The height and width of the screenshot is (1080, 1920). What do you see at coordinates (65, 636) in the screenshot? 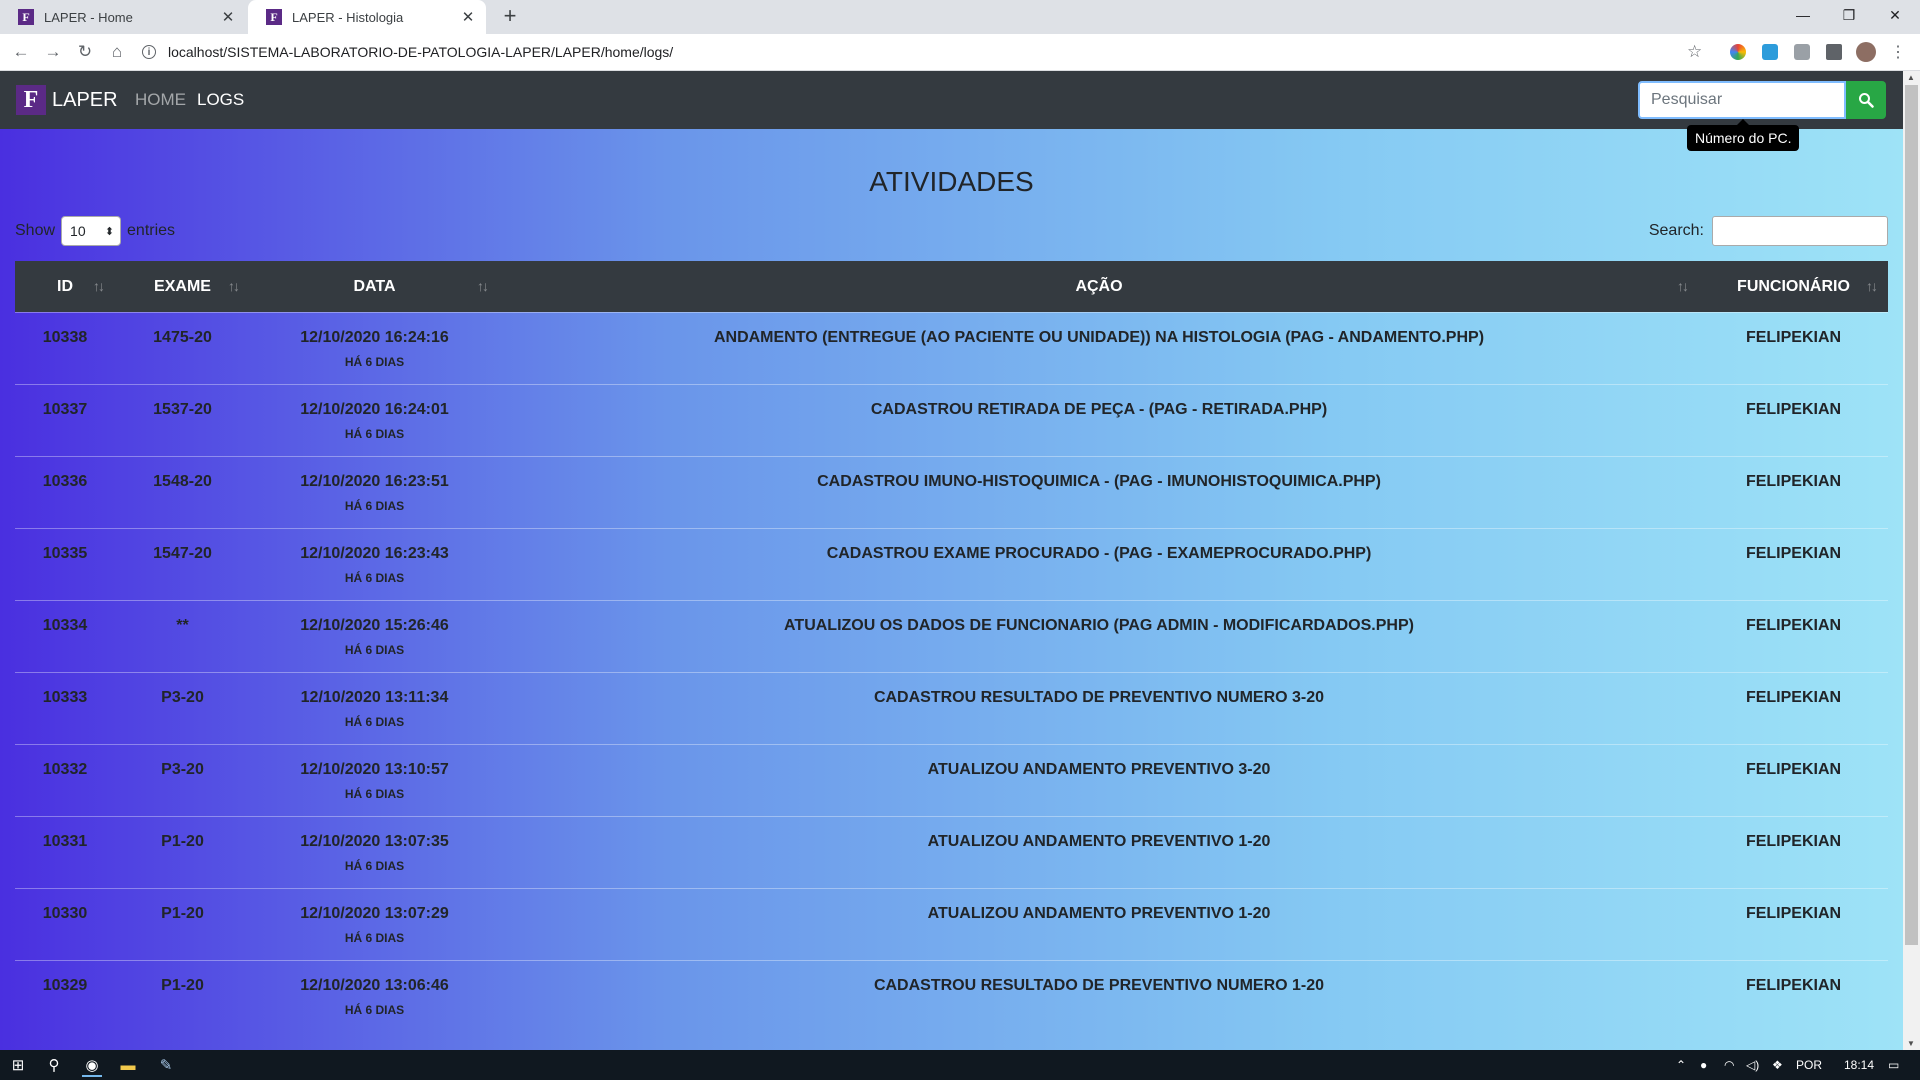
I see `cell-id: 10334` at bounding box center [65, 636].